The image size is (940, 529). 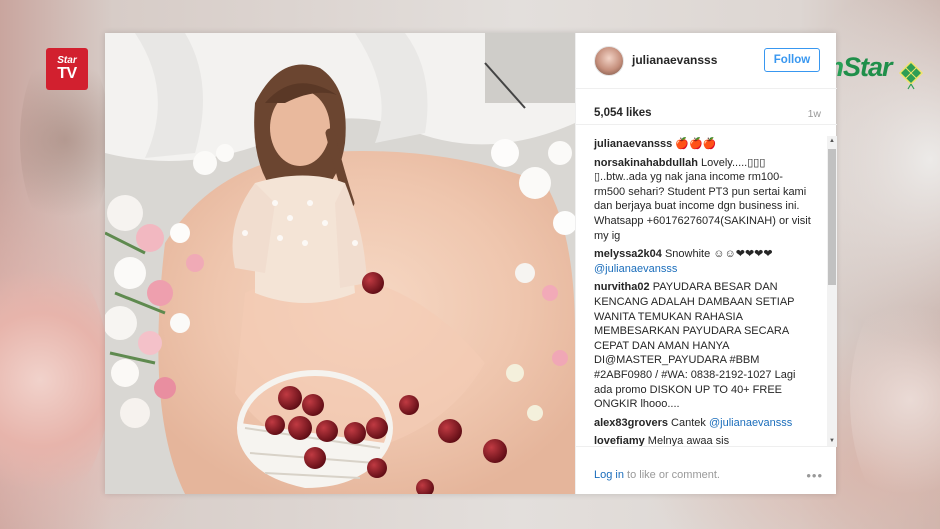 I want to click on follow-button: Follow, so click(x=792, y=60).